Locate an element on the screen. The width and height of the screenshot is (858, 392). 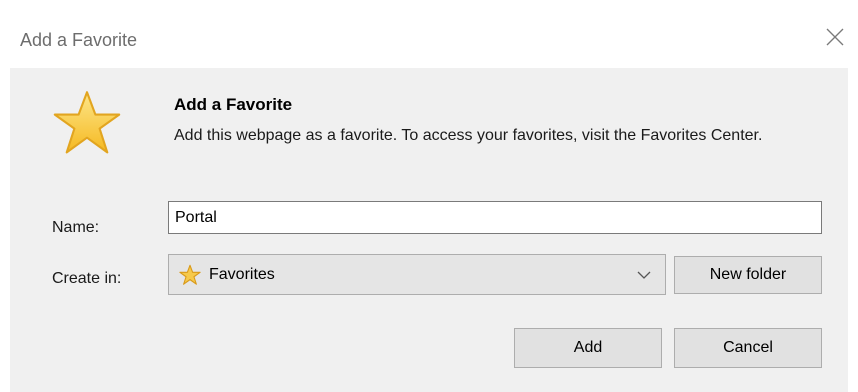
name-label: Name: is located at coordinates (76, 227).